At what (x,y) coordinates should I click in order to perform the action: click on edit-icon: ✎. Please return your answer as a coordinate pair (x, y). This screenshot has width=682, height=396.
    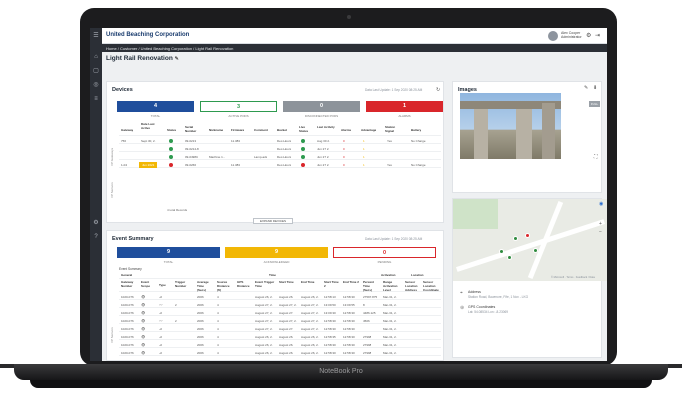
    Looking at the image, I should click on (177, 59).